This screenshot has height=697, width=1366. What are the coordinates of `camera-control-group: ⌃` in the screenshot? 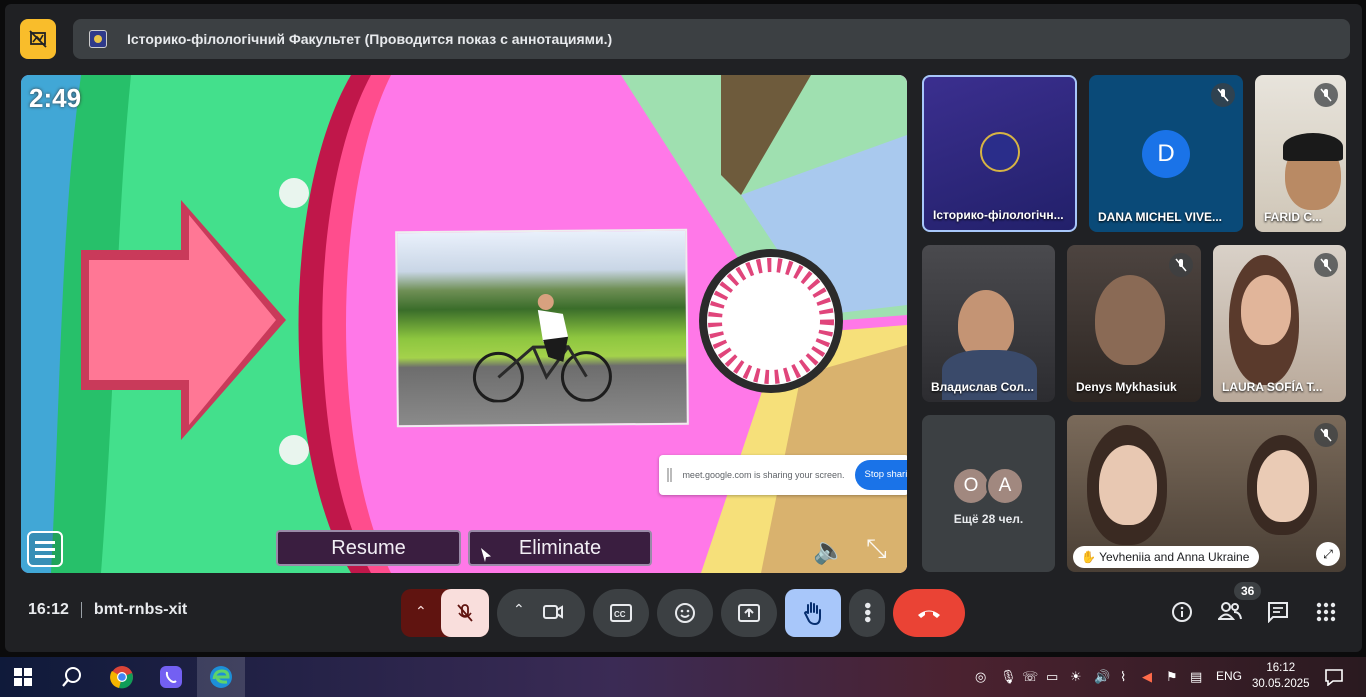 It's located at (541, 613).